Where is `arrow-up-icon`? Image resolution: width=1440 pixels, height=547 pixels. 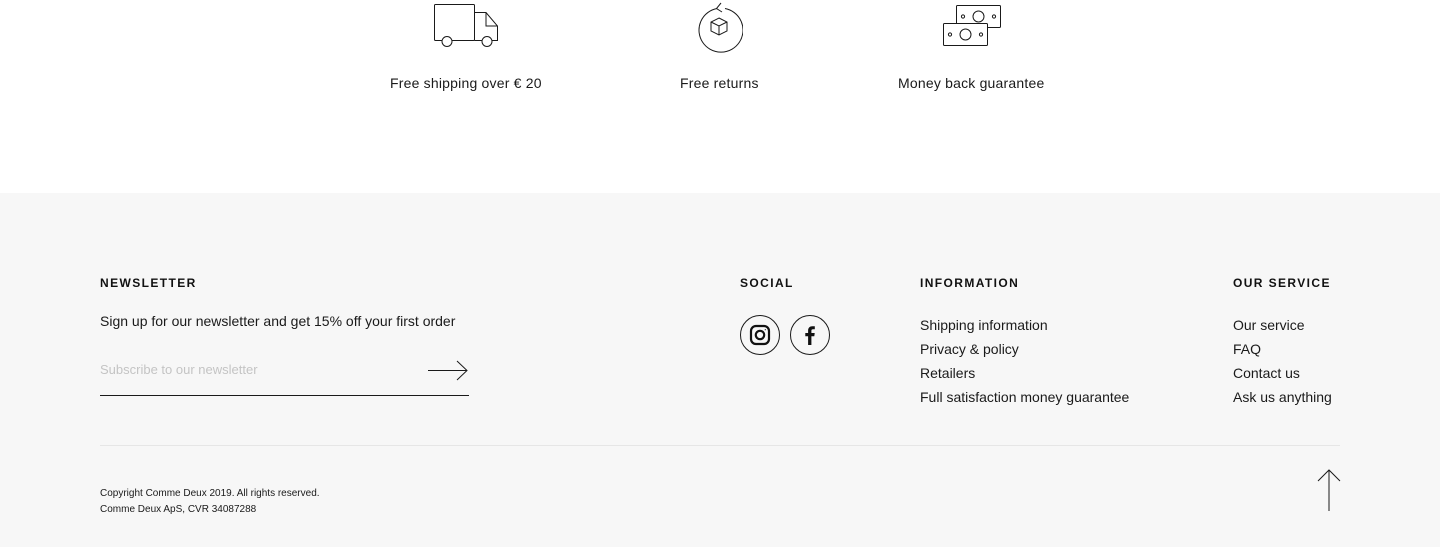 arrow-up-icon is located at coordinates (1329, 490).